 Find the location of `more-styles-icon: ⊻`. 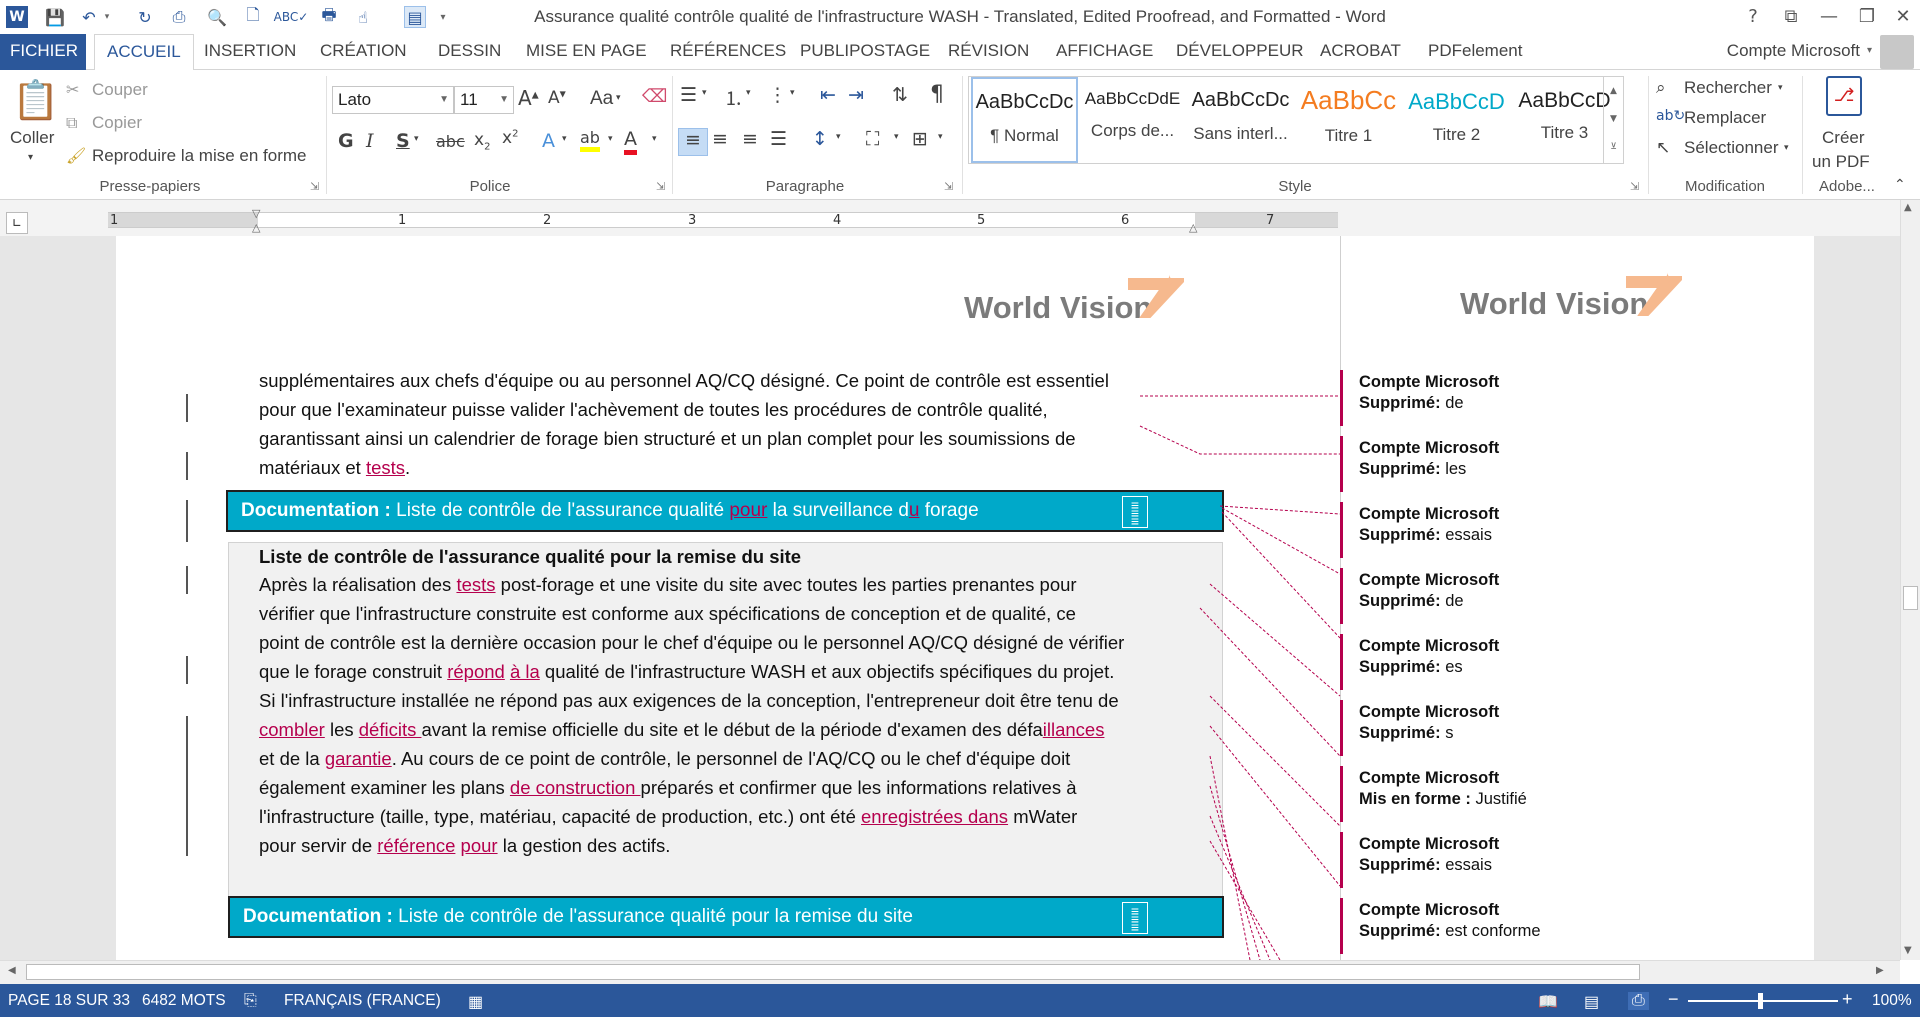

more-styles-icon: ⊻ is located at coordinates (1613, 147).